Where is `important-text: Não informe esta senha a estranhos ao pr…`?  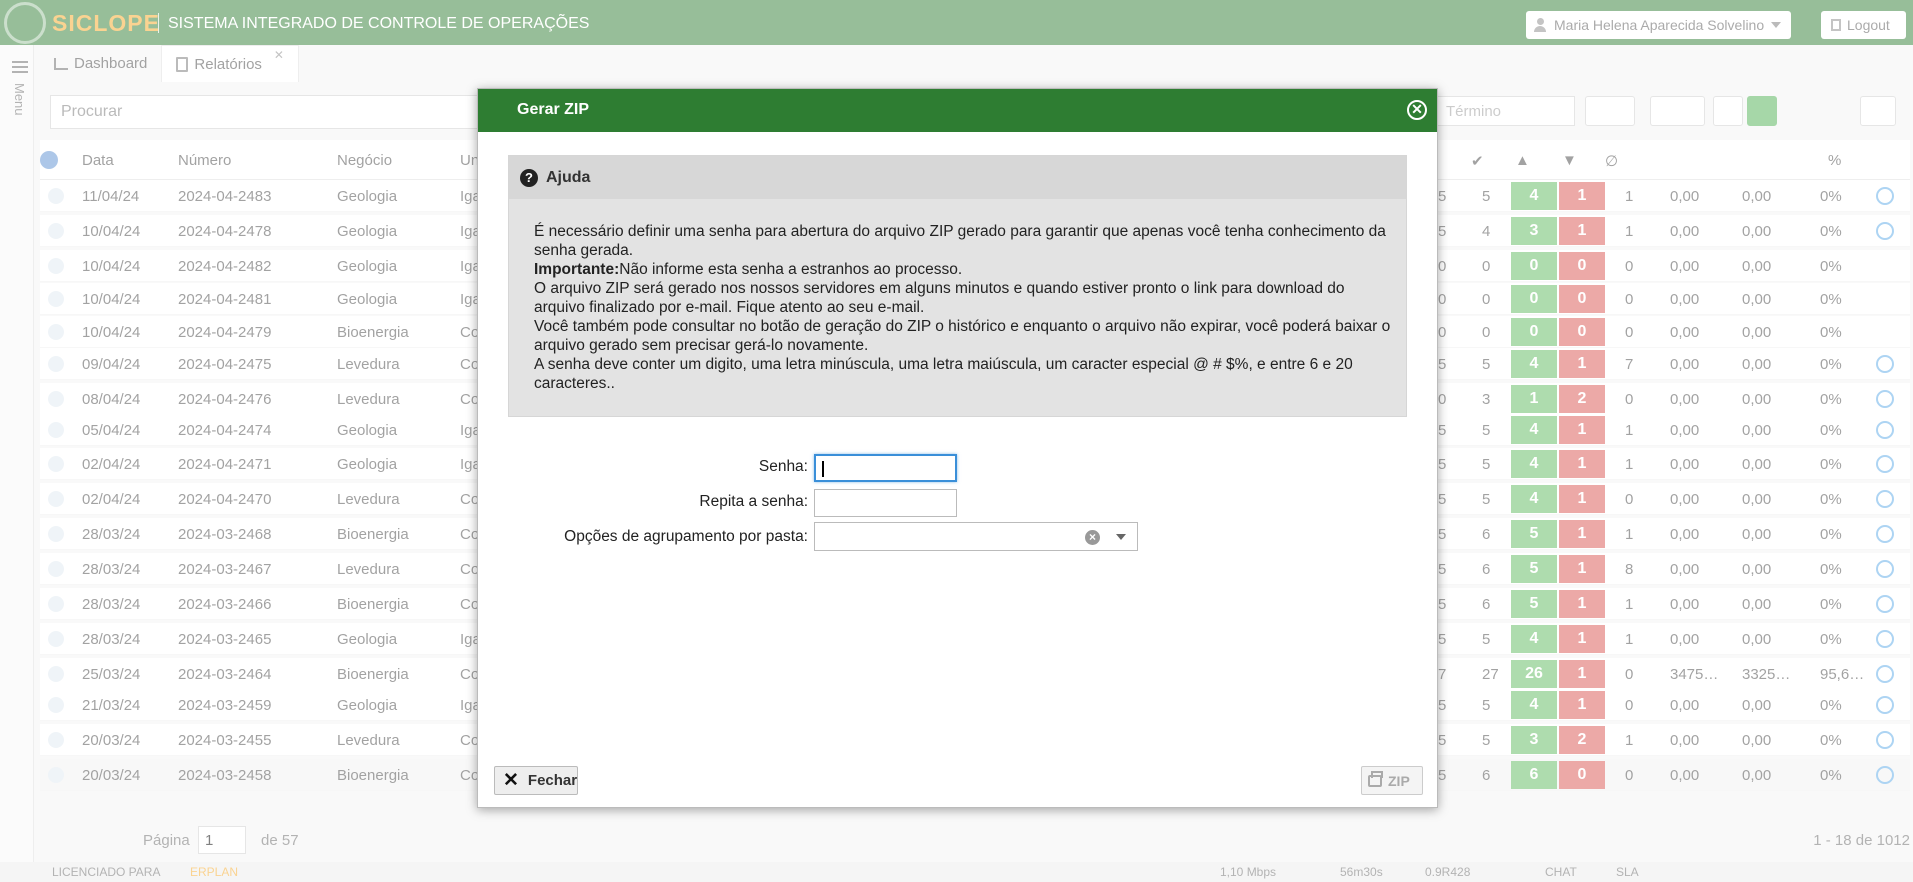
important-text: Não informe esta senha a estranhos ao pr… is located at coordinates (791, 269).